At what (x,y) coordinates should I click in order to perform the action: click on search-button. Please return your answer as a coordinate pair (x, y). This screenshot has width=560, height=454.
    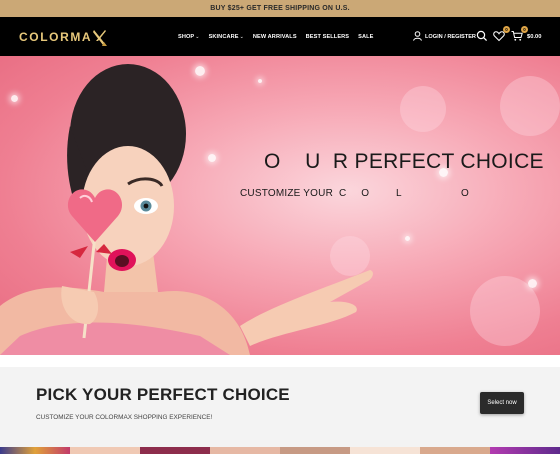
    Looking at the image, I should click on (483, 36).